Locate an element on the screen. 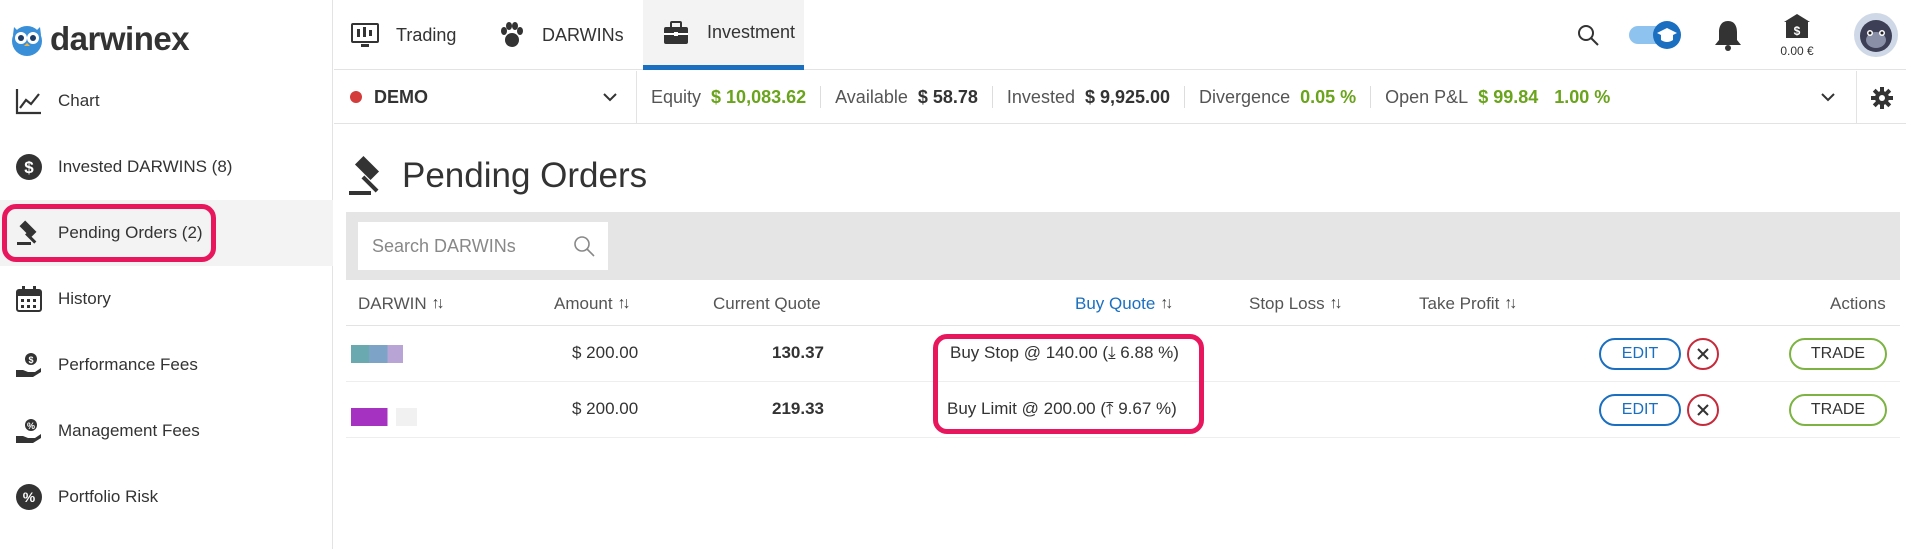 Image resolution: width=1906 pixels, height=549 pixels. hand-percent-icon: % is located at coordinates (29, 431).